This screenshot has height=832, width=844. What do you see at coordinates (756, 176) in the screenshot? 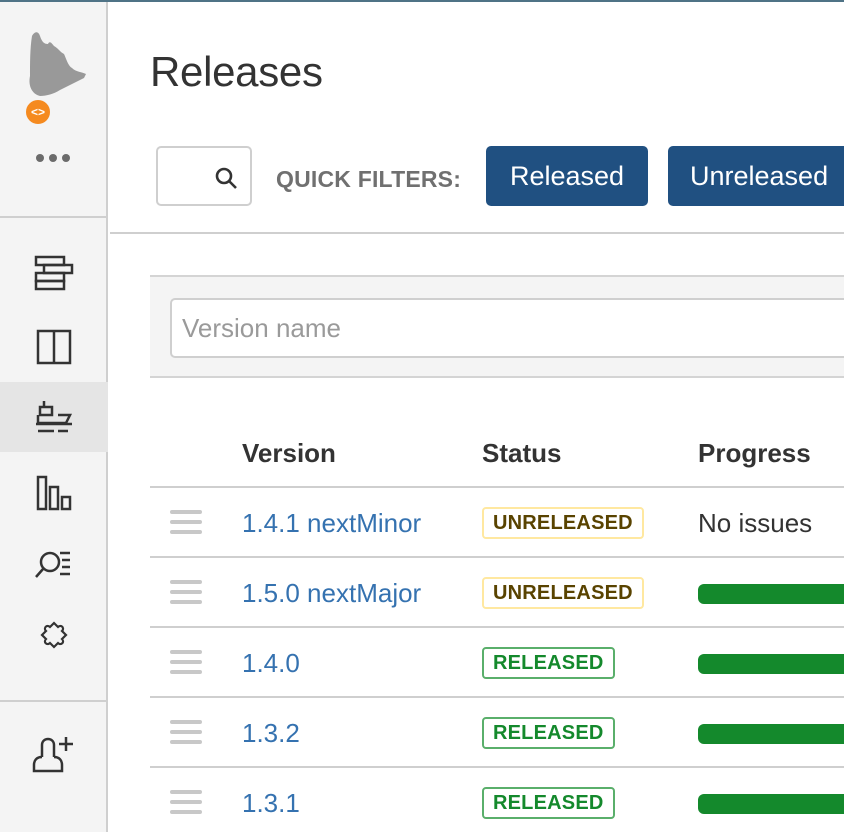
I see `quick-filter-unreleased: Unreleased` at bounding box center [756, 176].